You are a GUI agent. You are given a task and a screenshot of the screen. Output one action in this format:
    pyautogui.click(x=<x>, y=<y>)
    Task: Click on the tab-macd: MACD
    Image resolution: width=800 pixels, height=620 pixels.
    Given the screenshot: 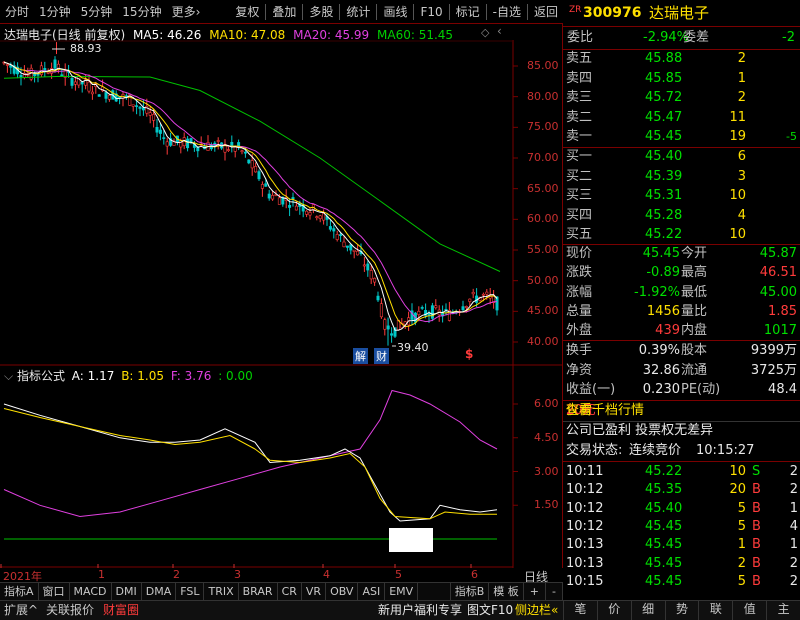 What is the action you would take?
    pyautogui.click(x=91, y=591)
    